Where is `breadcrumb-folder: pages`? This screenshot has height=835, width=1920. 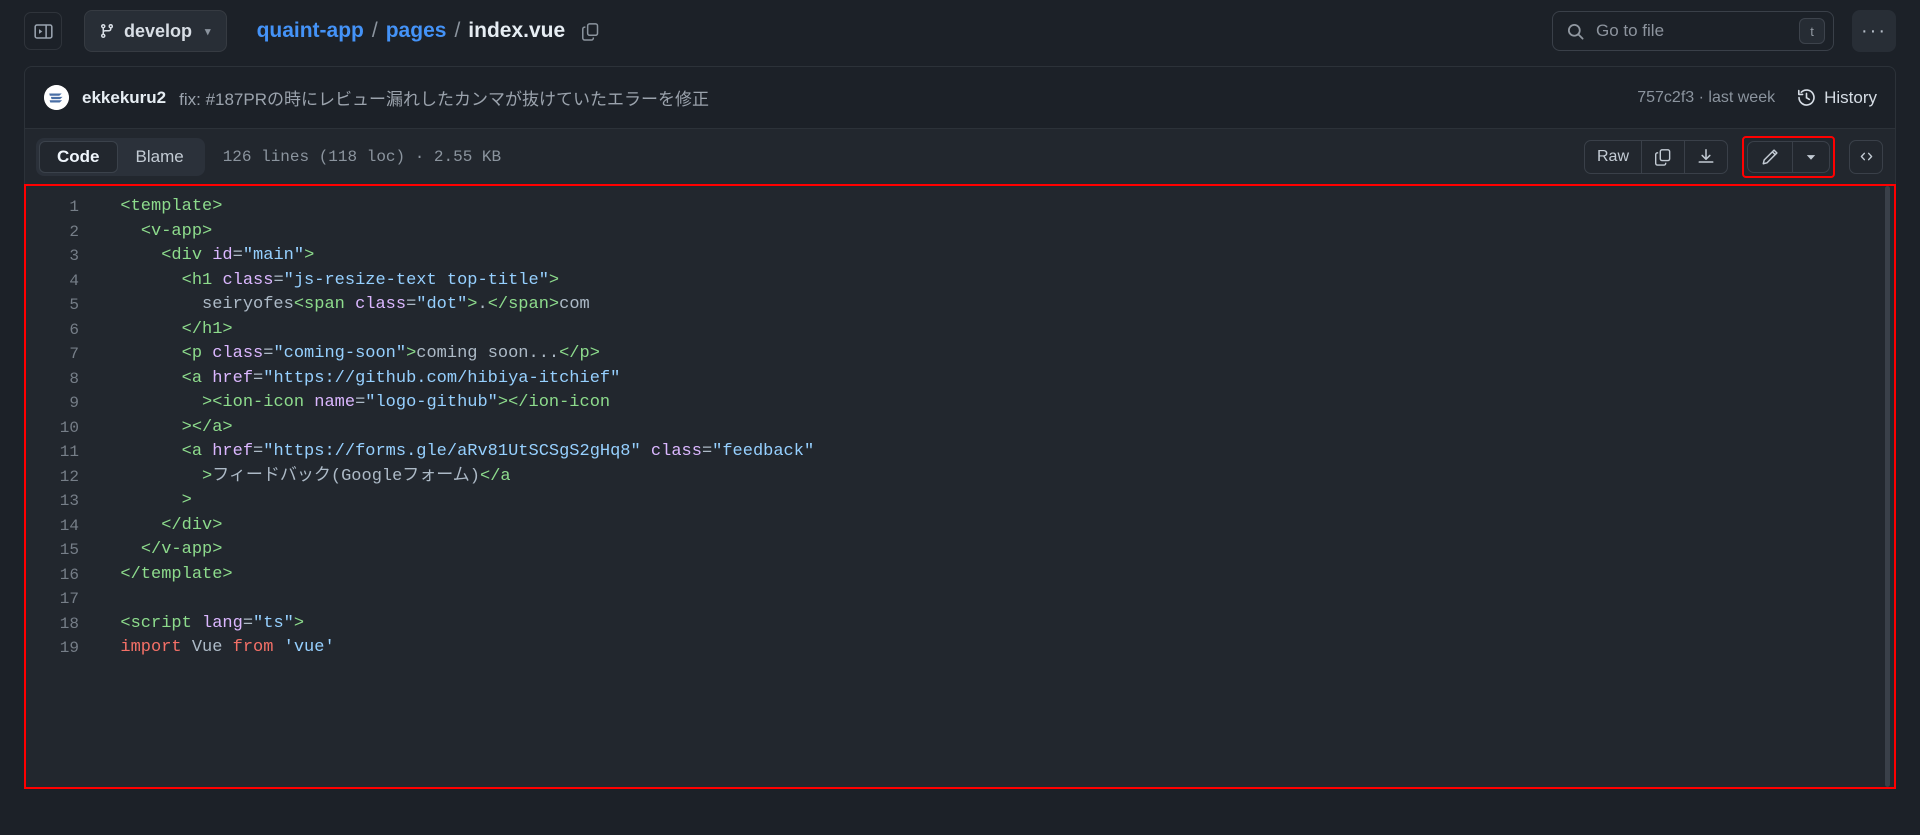
breadcrumb-folder: pages is located at coordinates (416, 31).